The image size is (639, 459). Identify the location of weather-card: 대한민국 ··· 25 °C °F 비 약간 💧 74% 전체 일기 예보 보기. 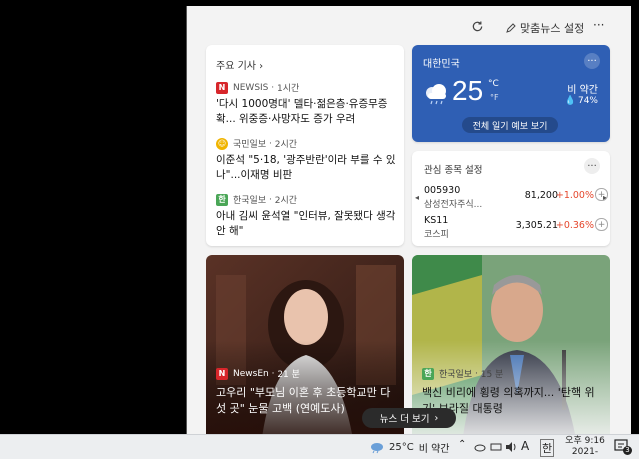
(511, 93).